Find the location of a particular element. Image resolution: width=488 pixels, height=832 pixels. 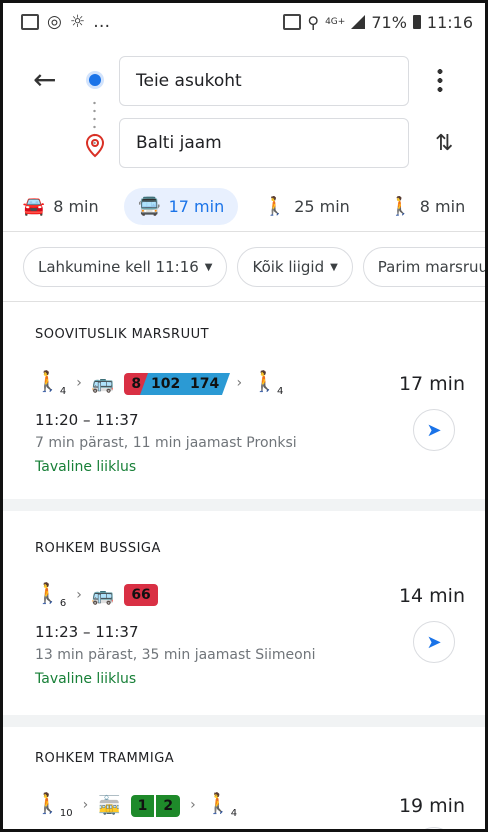

network-type: 4G+ is located at coordinates (335, 22).